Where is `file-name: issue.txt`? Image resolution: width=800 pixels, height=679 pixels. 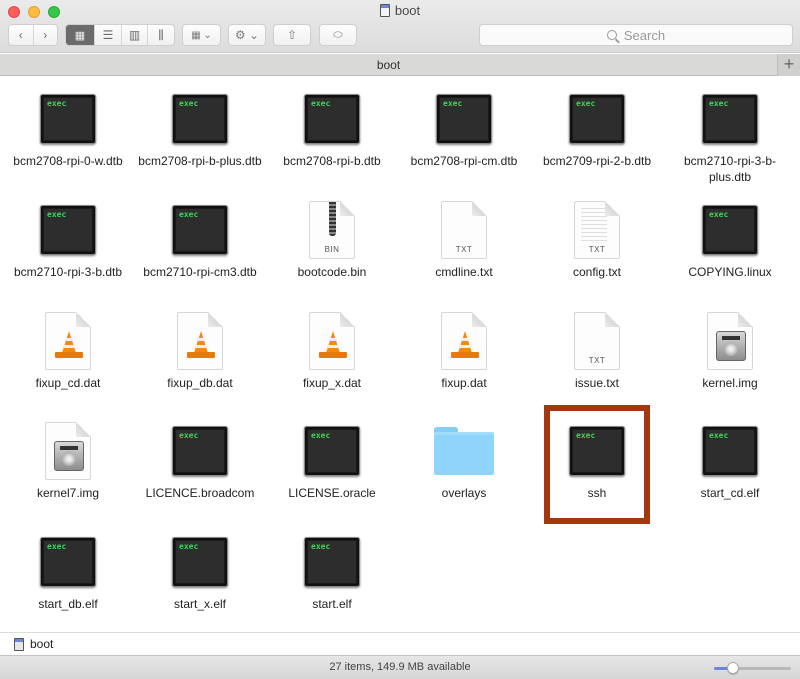
file-name: issue.txt is located at coordinates (596, 383).